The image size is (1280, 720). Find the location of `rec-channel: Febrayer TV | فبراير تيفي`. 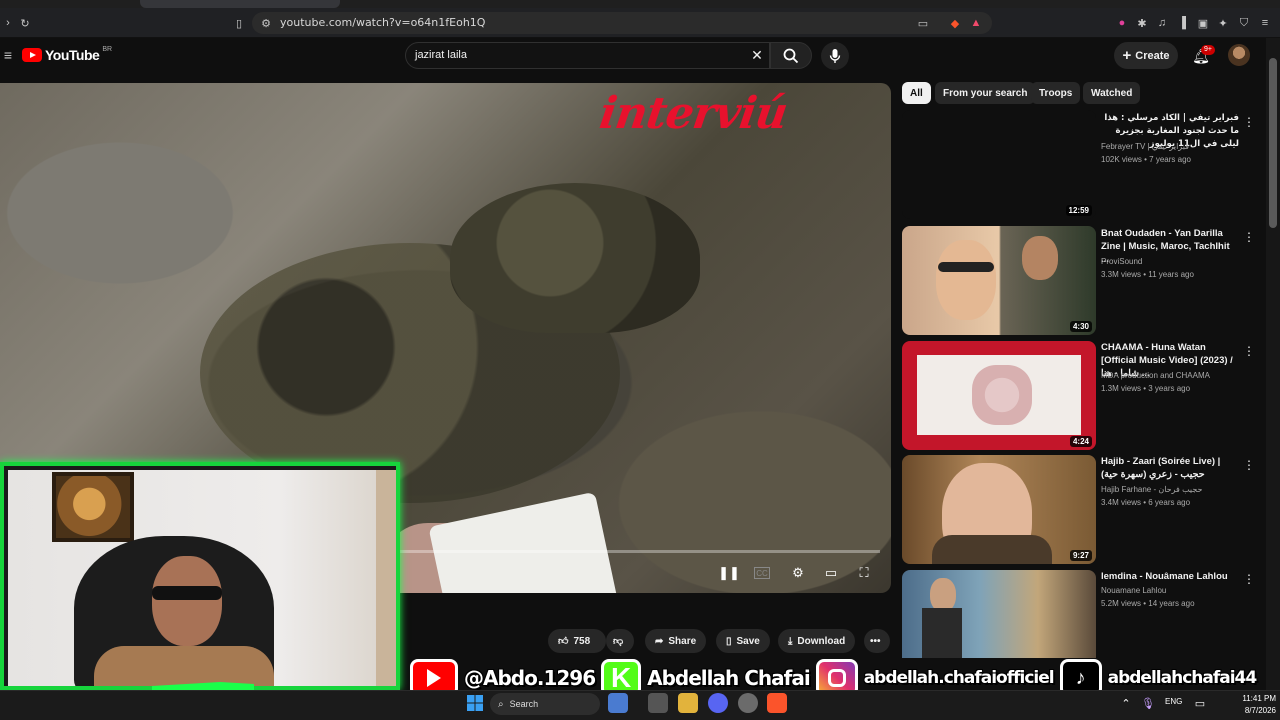

rec-channel: Febrayer TV | فبراير تيفي is located at coordinates (1170, 146).